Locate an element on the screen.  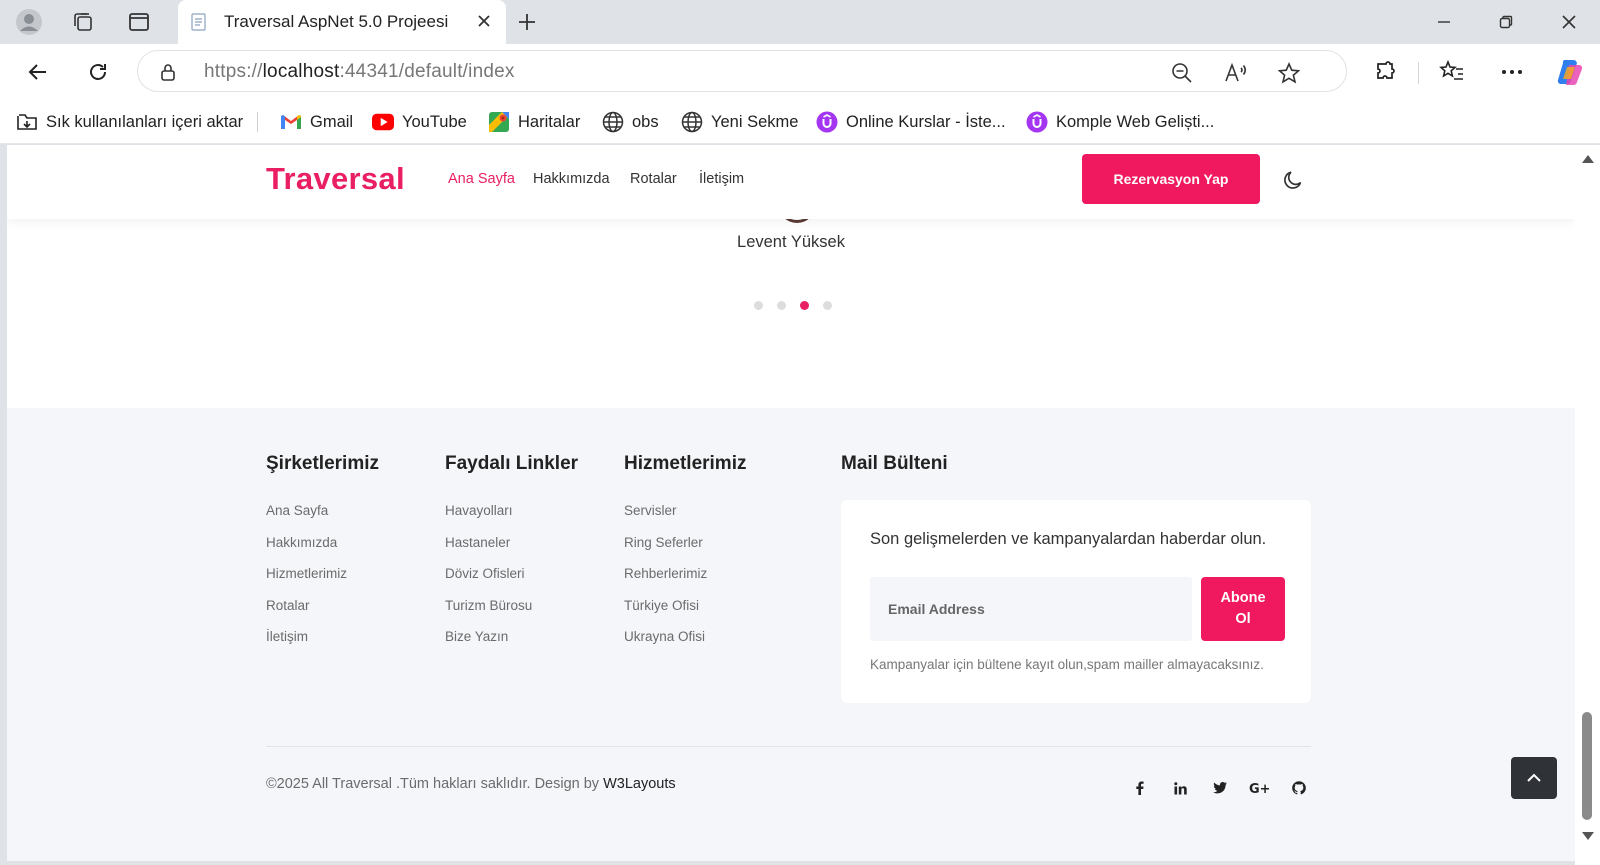
active-tab: Traversal AspNet 5.0 Projeesi is located at coordinates (342, 22).